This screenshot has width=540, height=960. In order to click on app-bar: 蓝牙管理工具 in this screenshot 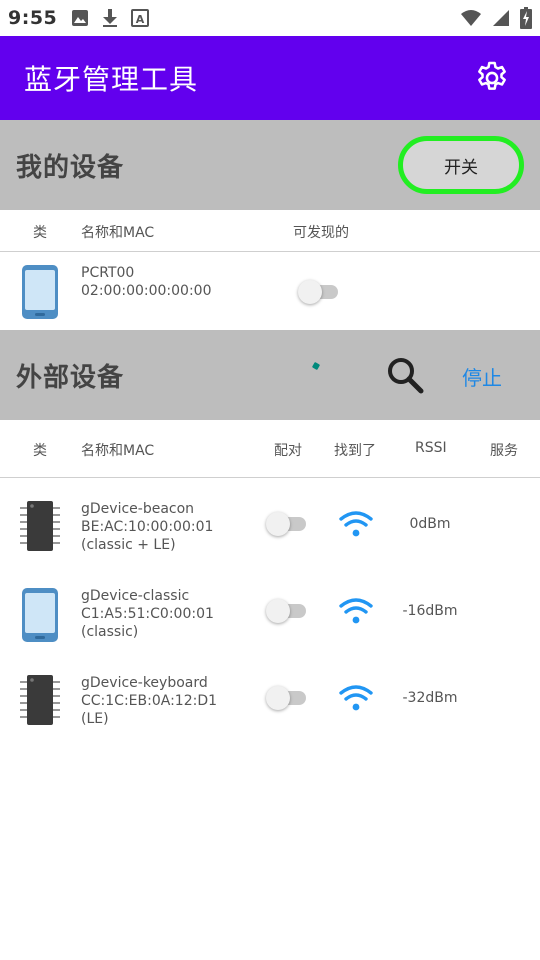, I will do `click(270, 78)`.